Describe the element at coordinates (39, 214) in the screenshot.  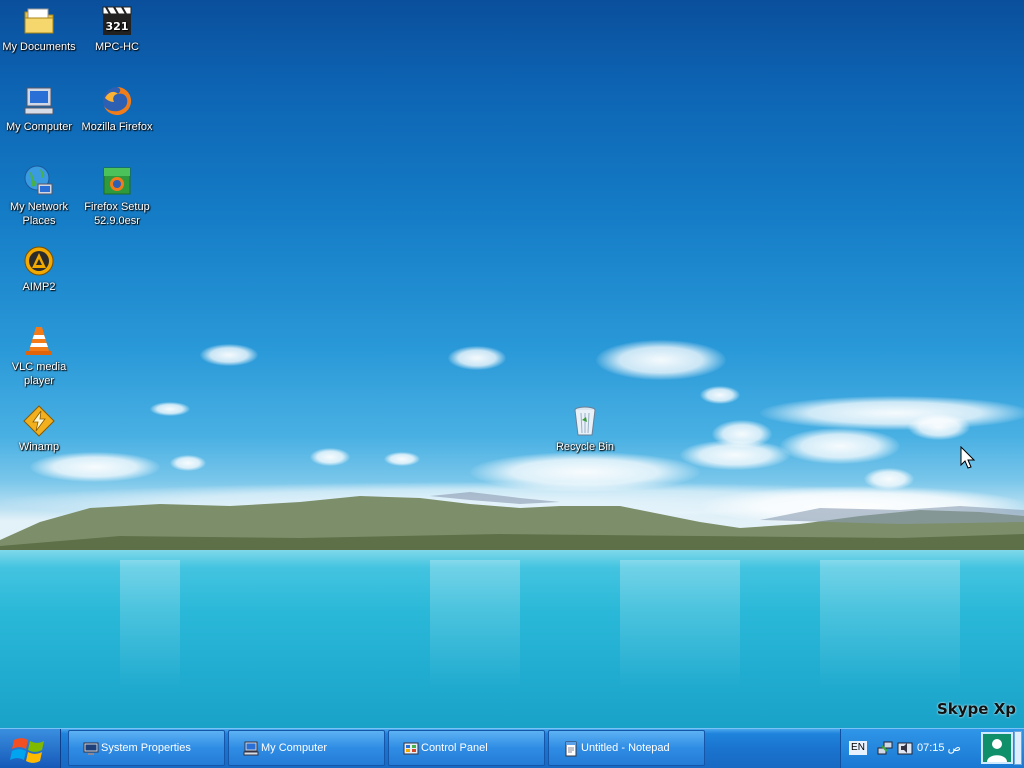
I see `desktop-icon-label: My Network Places` at that location.